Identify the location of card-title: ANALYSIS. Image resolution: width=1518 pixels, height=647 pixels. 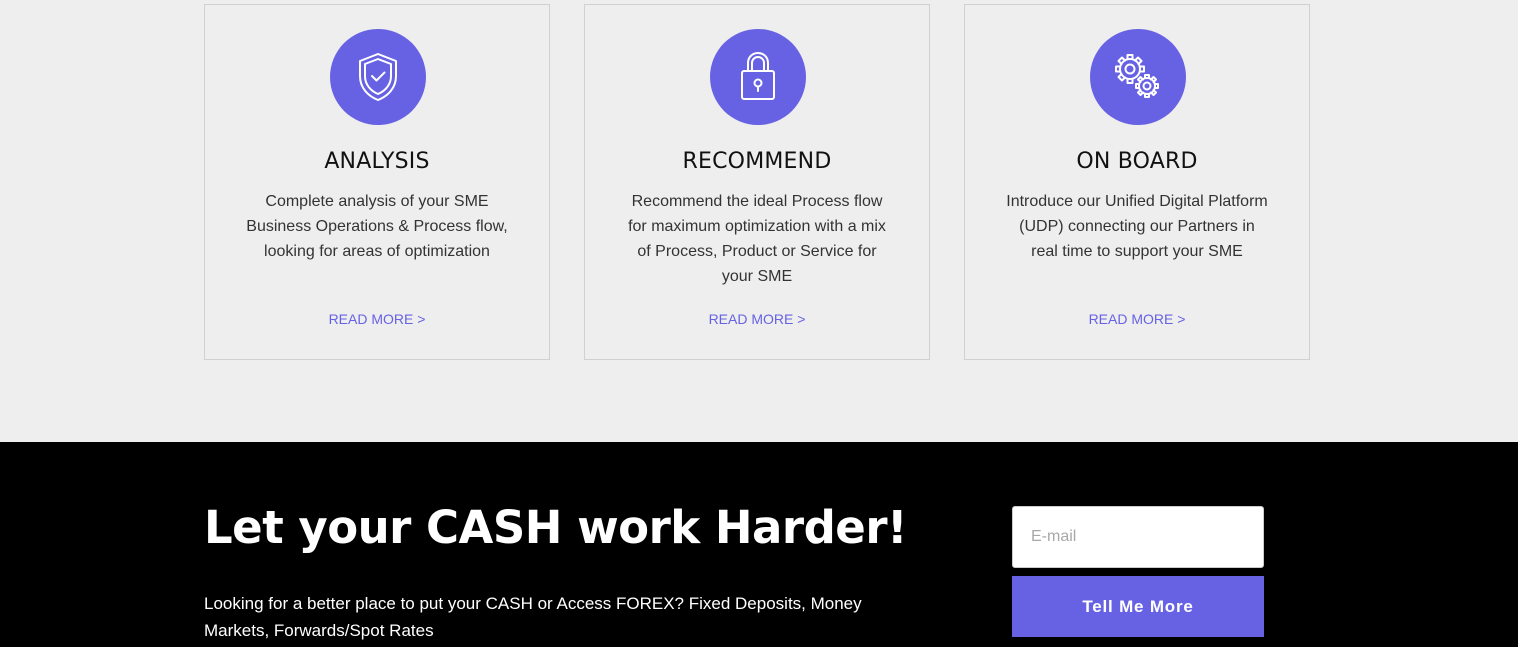
(377, 161).